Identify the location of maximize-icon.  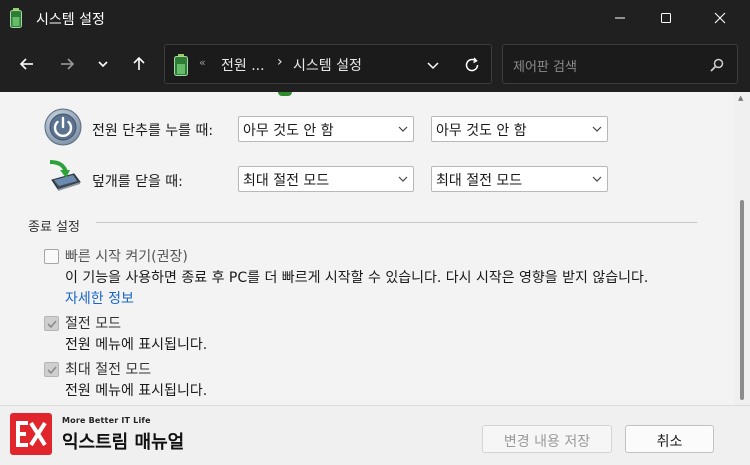
(666, 18).